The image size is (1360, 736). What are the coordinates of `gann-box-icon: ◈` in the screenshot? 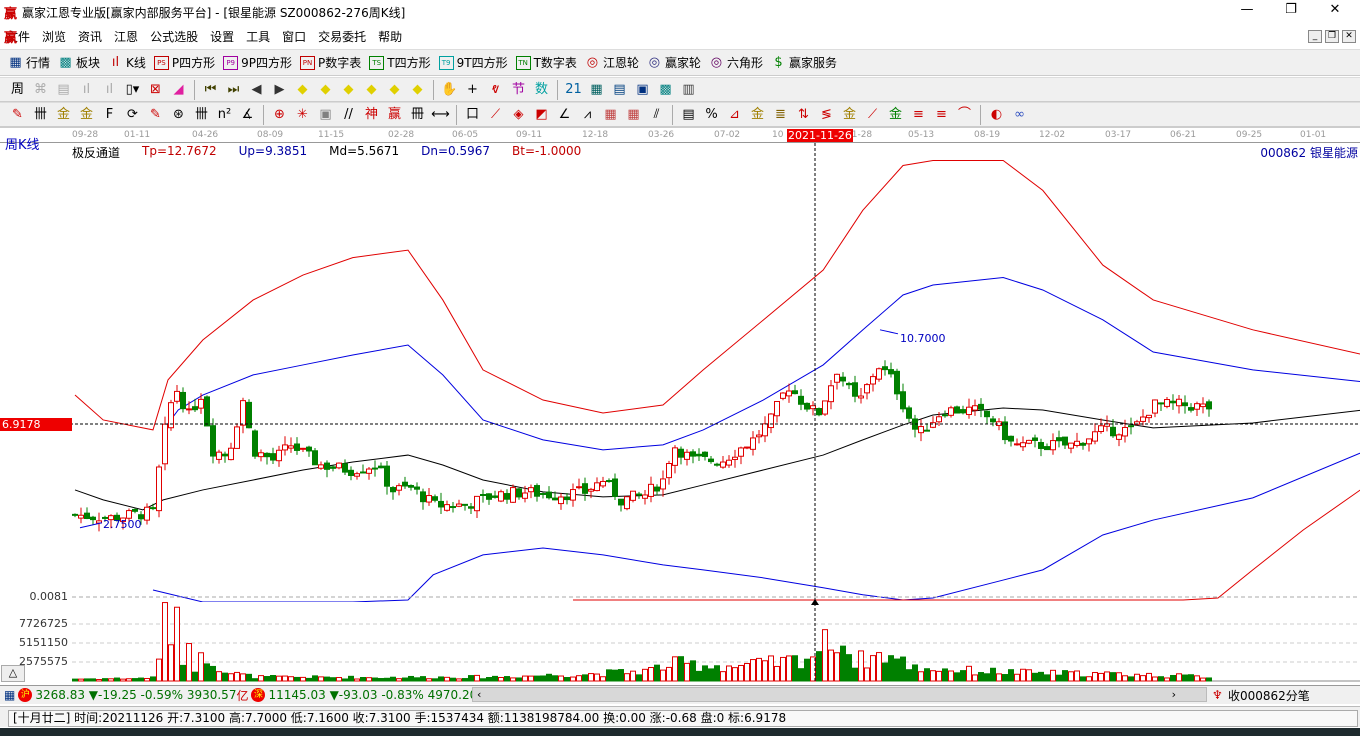 It's located at (518, 114).